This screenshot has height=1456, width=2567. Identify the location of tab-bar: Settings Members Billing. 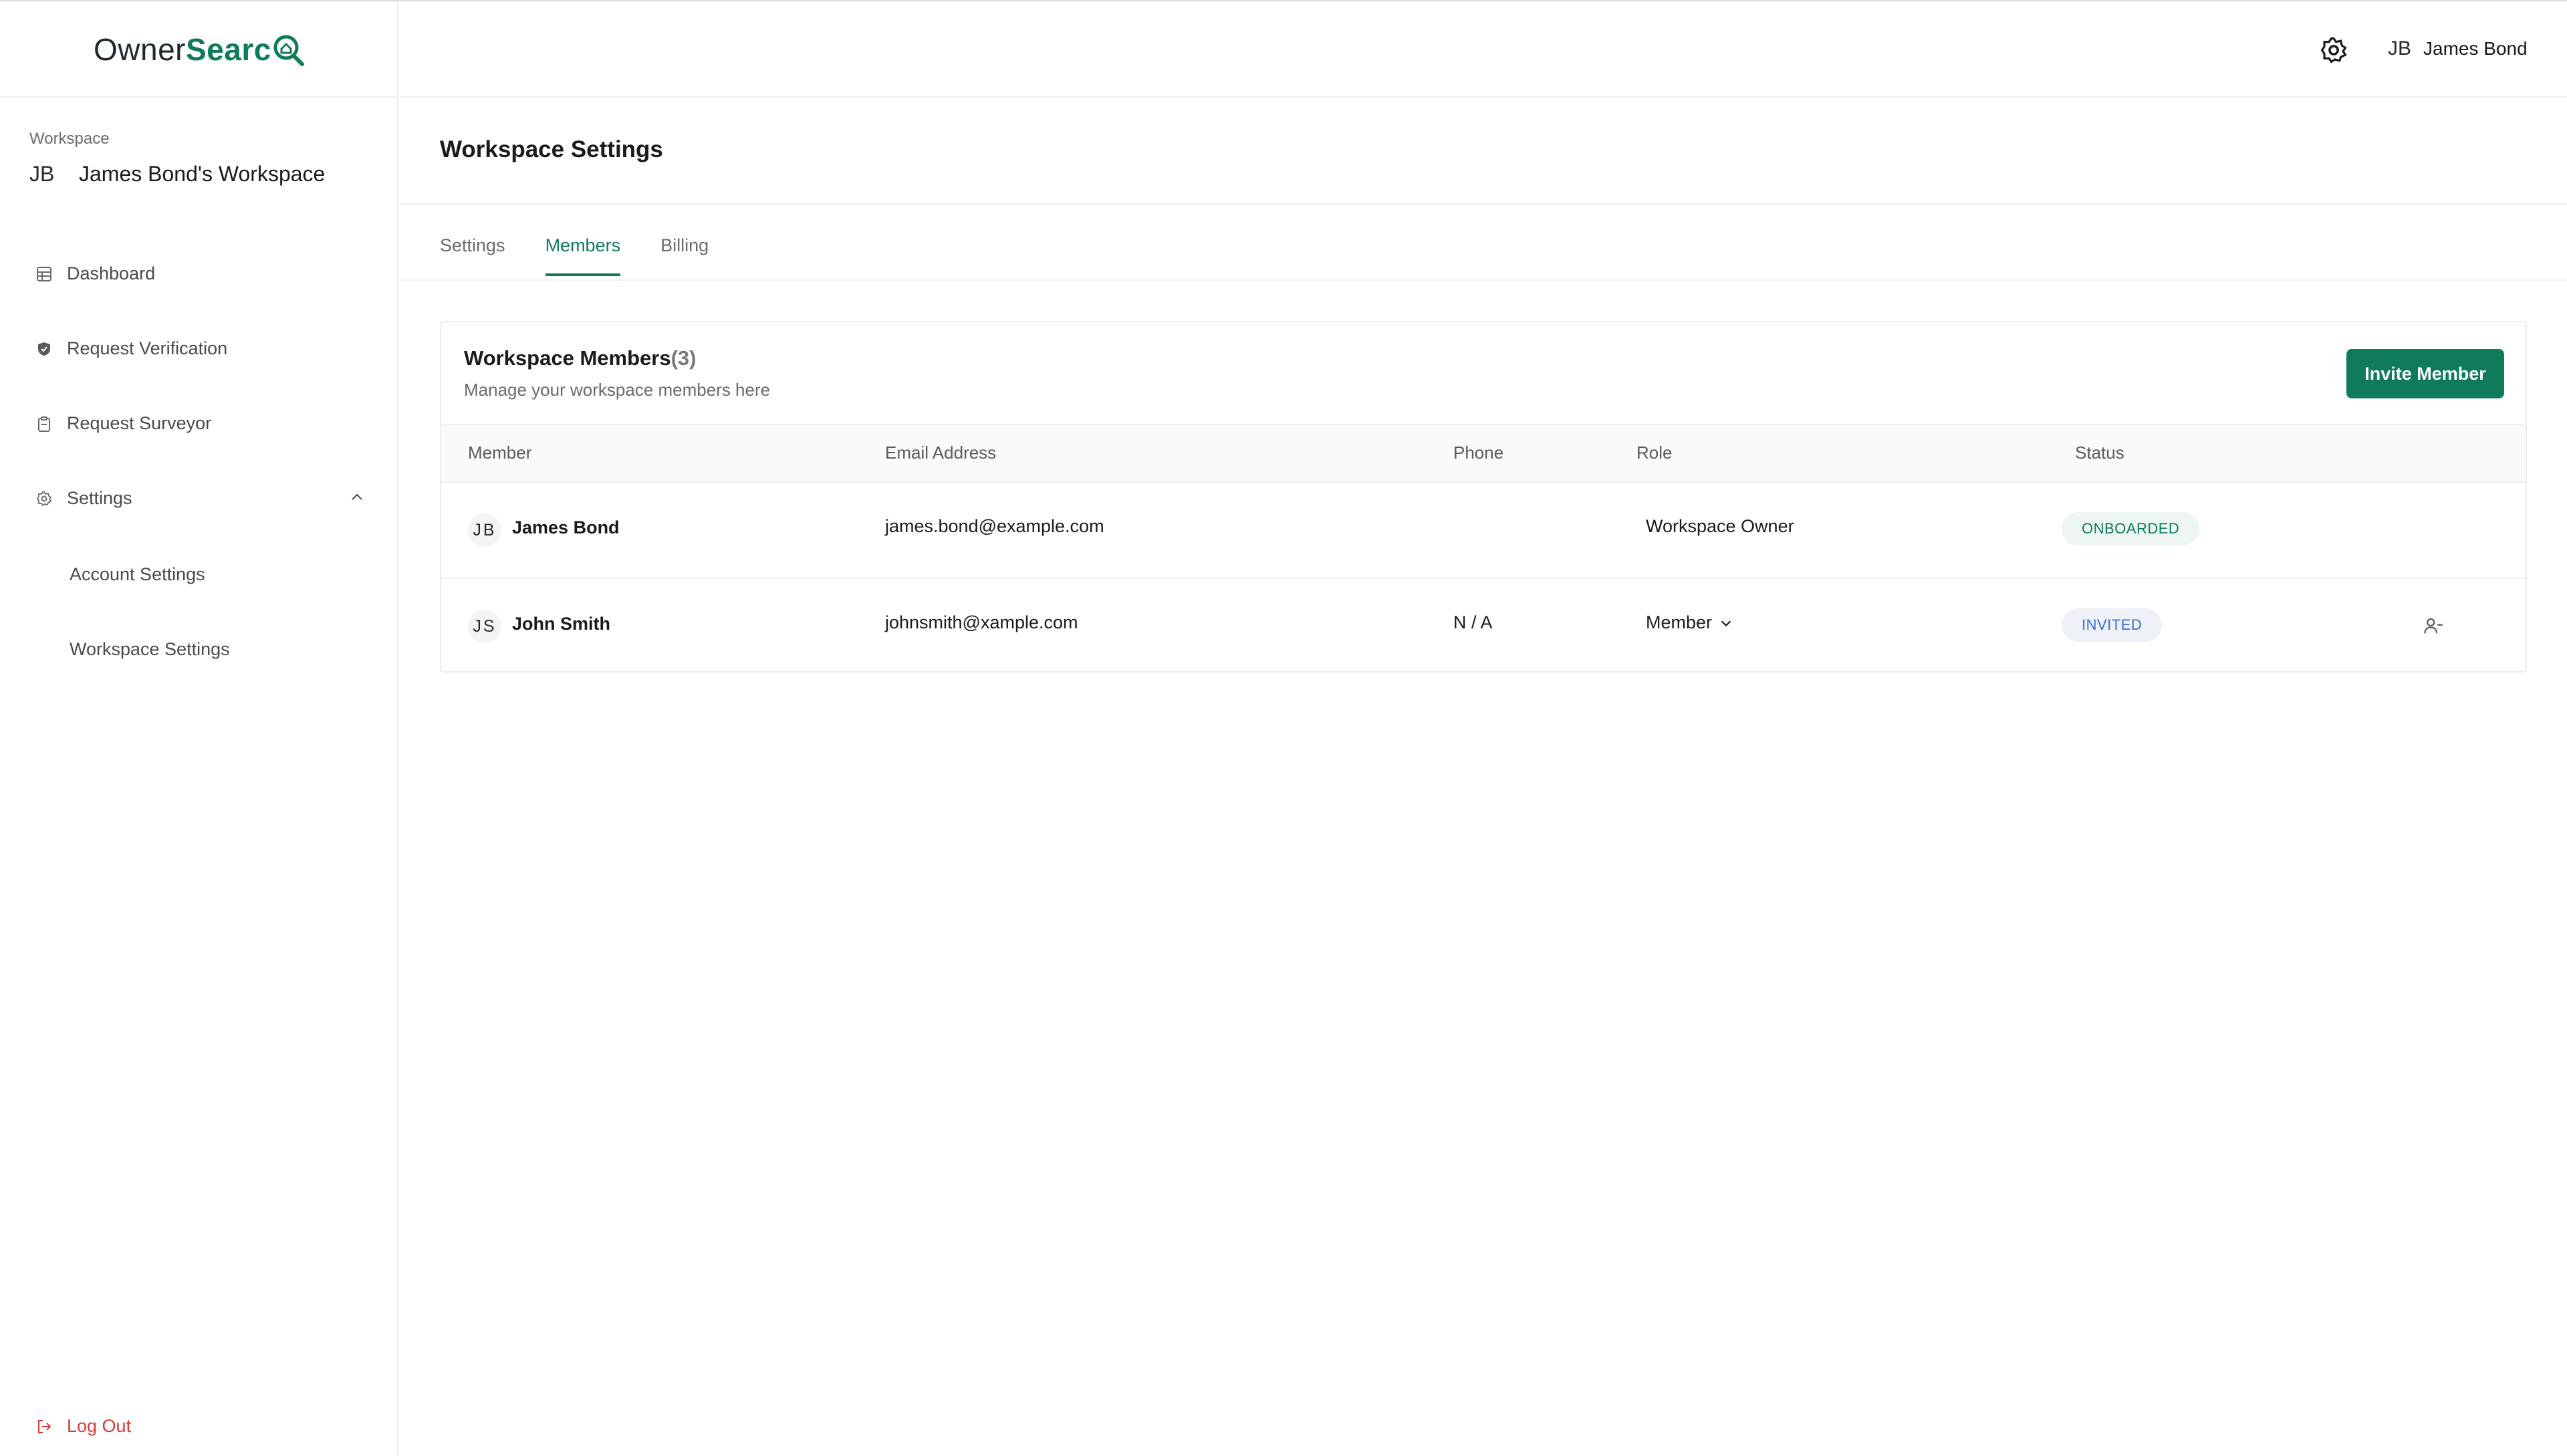
(594, 255).